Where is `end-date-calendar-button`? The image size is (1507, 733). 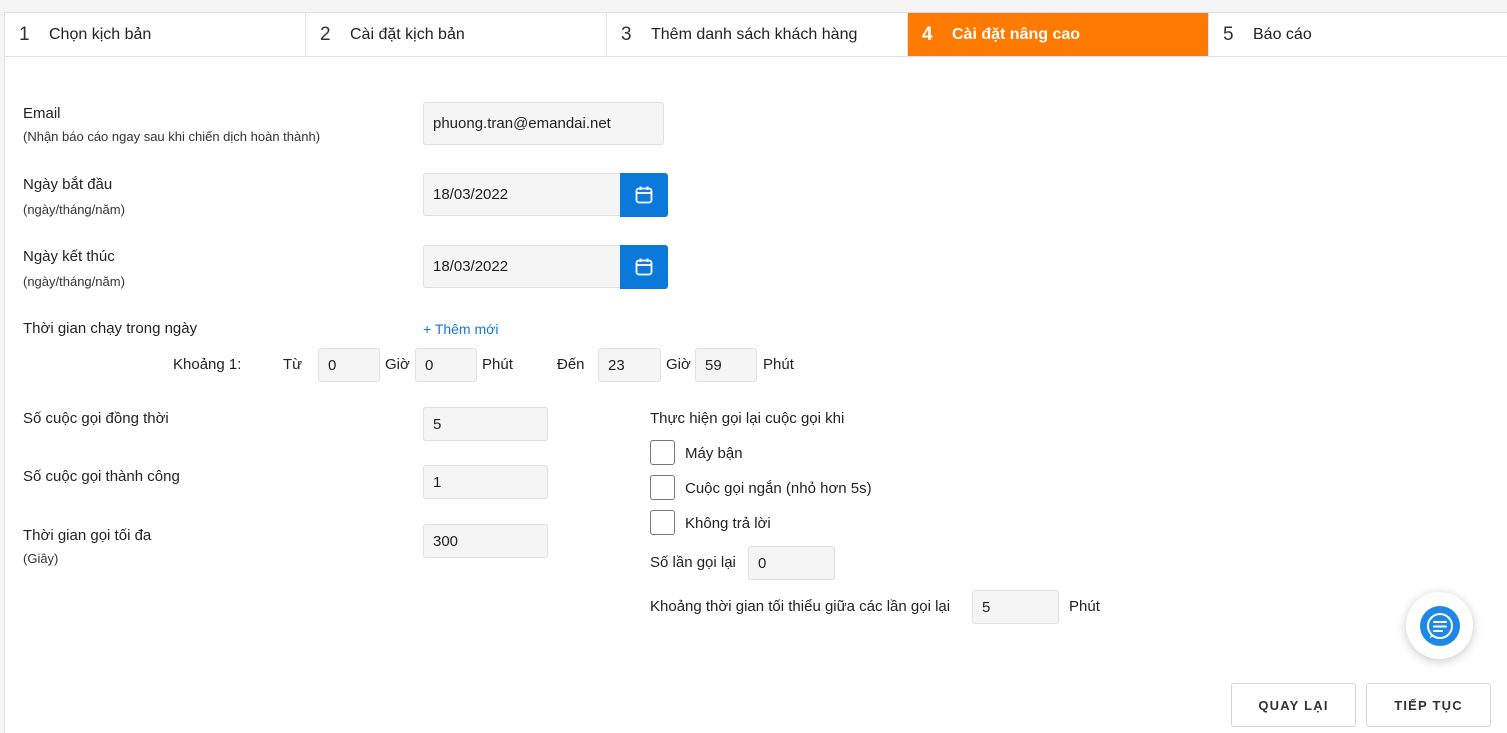
end-date-calendar-button is located at coordinates (644, 267).